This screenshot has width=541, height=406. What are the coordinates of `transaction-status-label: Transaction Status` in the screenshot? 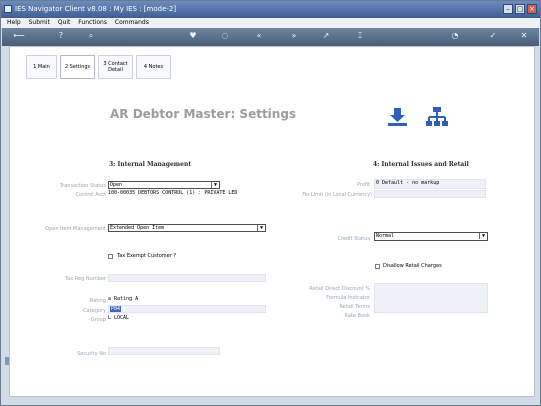 It's located at (82, 186).